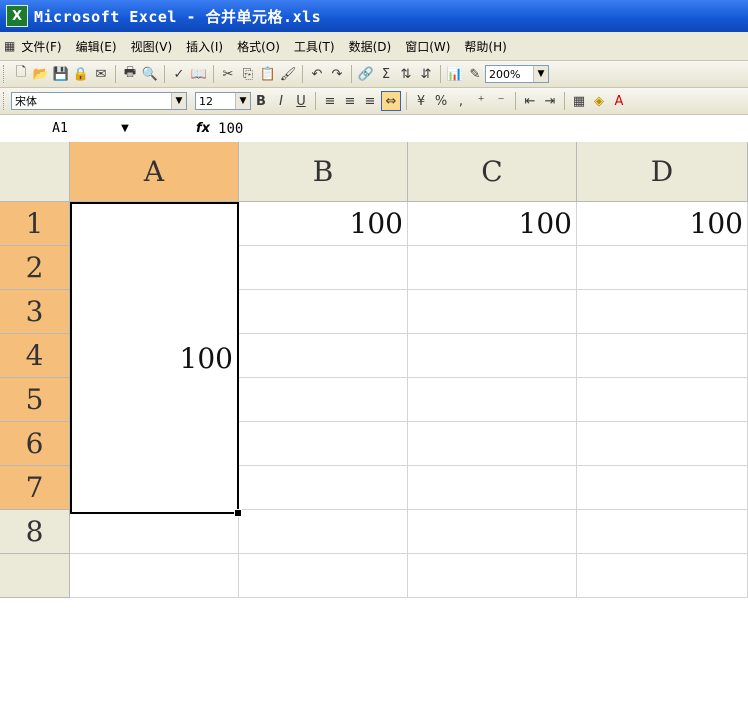 Image resolution: width=748 pixels, height=716 pixels. I want to click on cell-d8, so click(662, 532).